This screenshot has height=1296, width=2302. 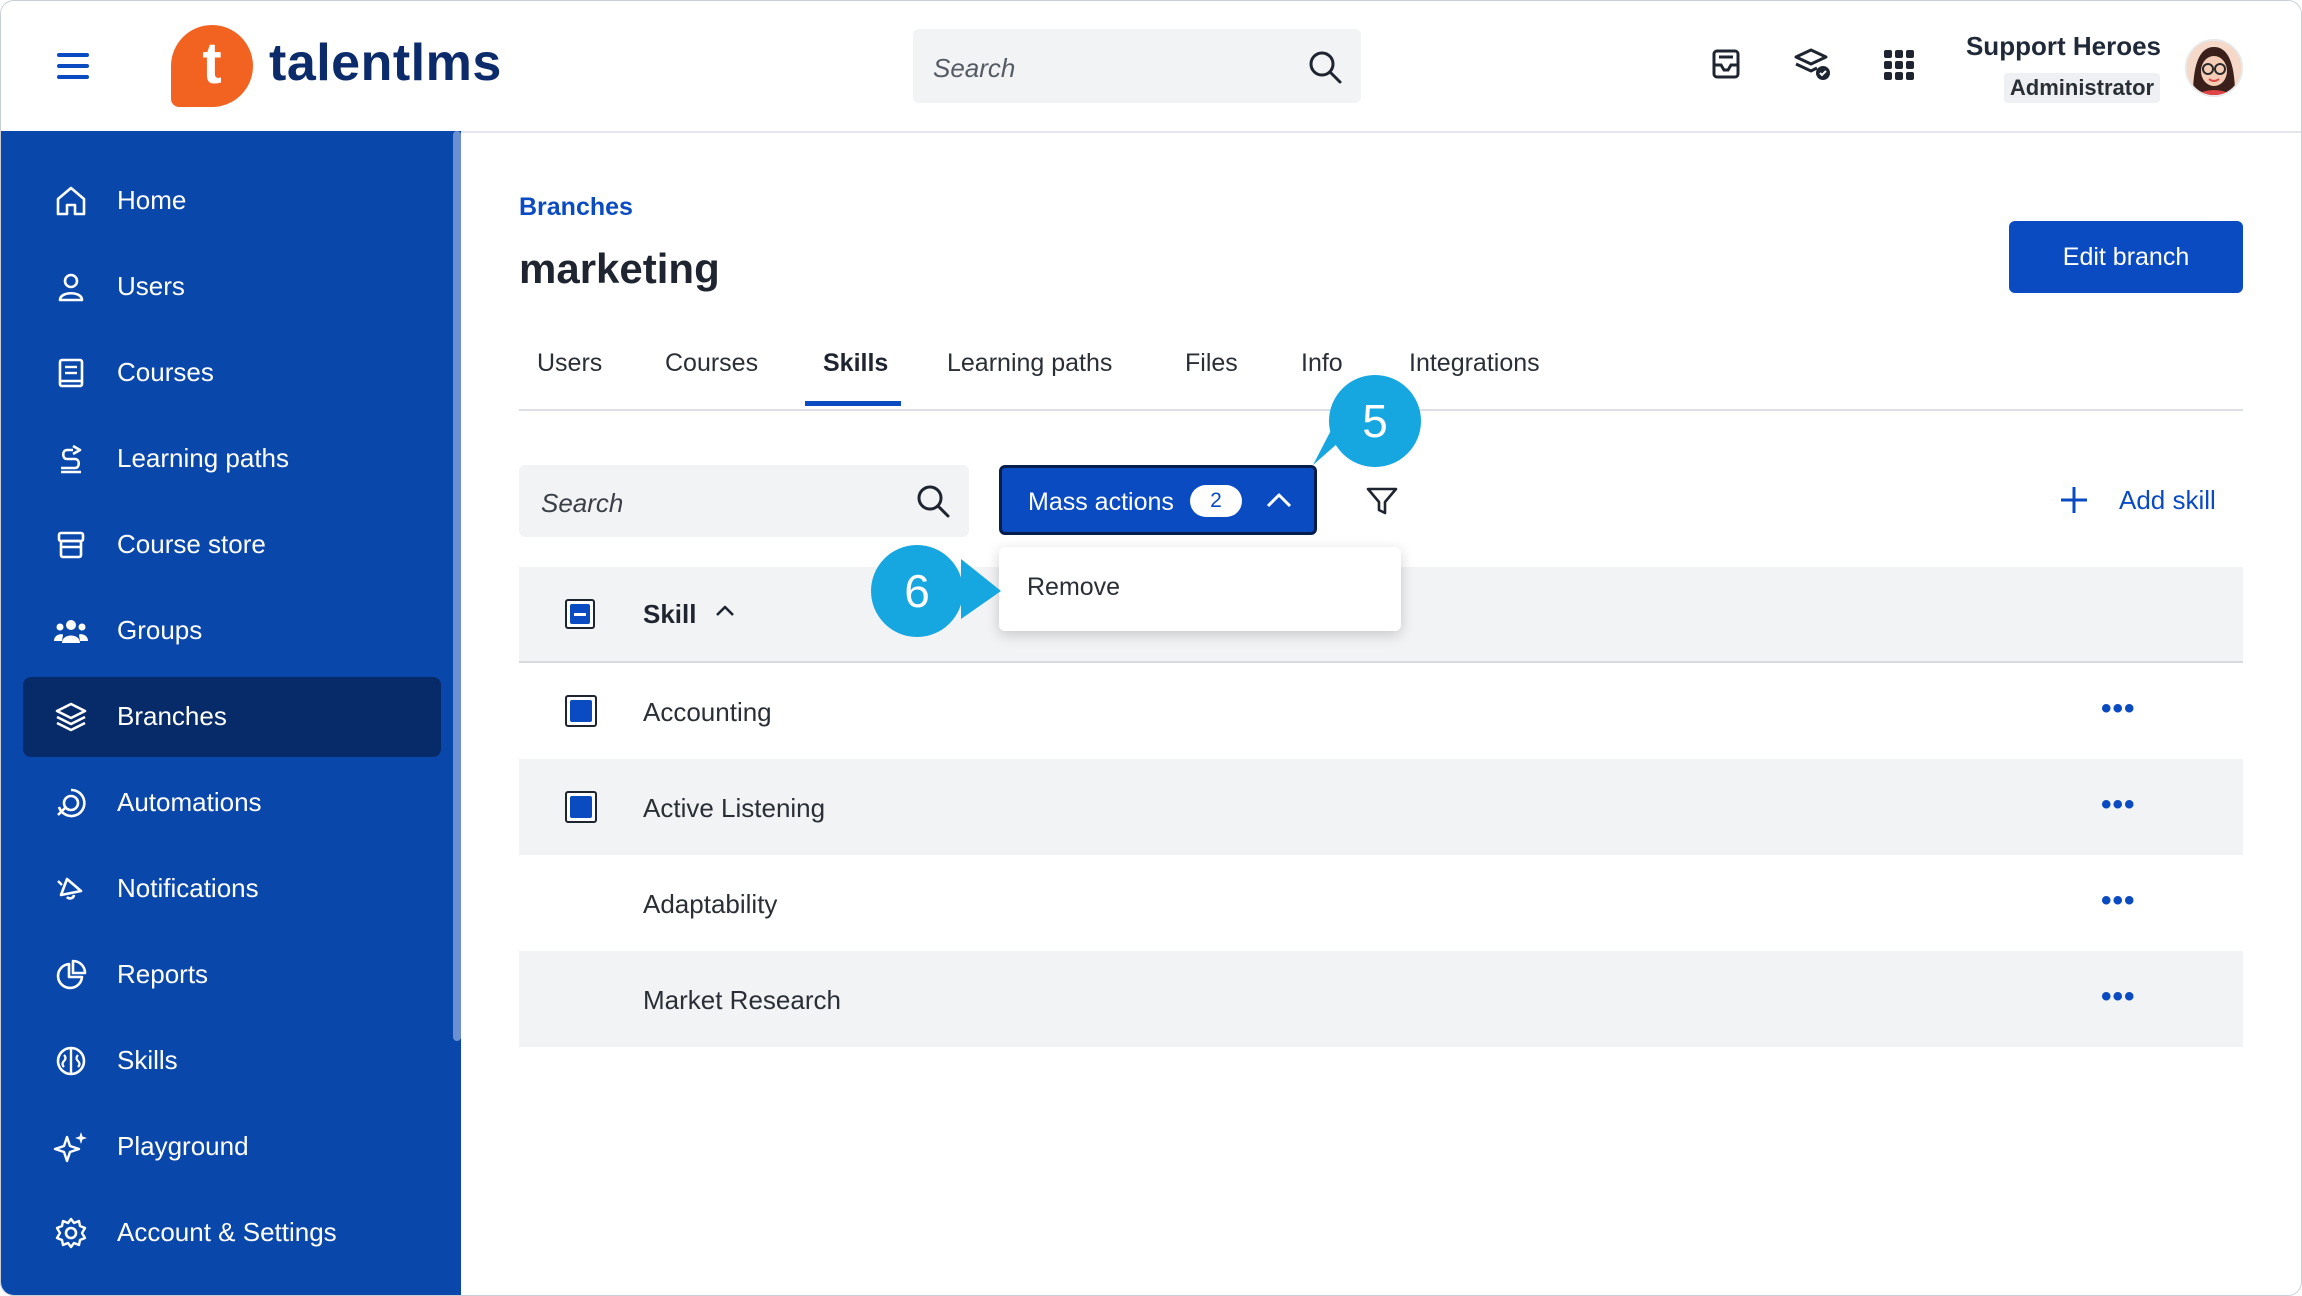 What do you see at coordinates (725, 611) in the screenshot?
I see `sort-ascending-icon` at bounding box center [725, 611].